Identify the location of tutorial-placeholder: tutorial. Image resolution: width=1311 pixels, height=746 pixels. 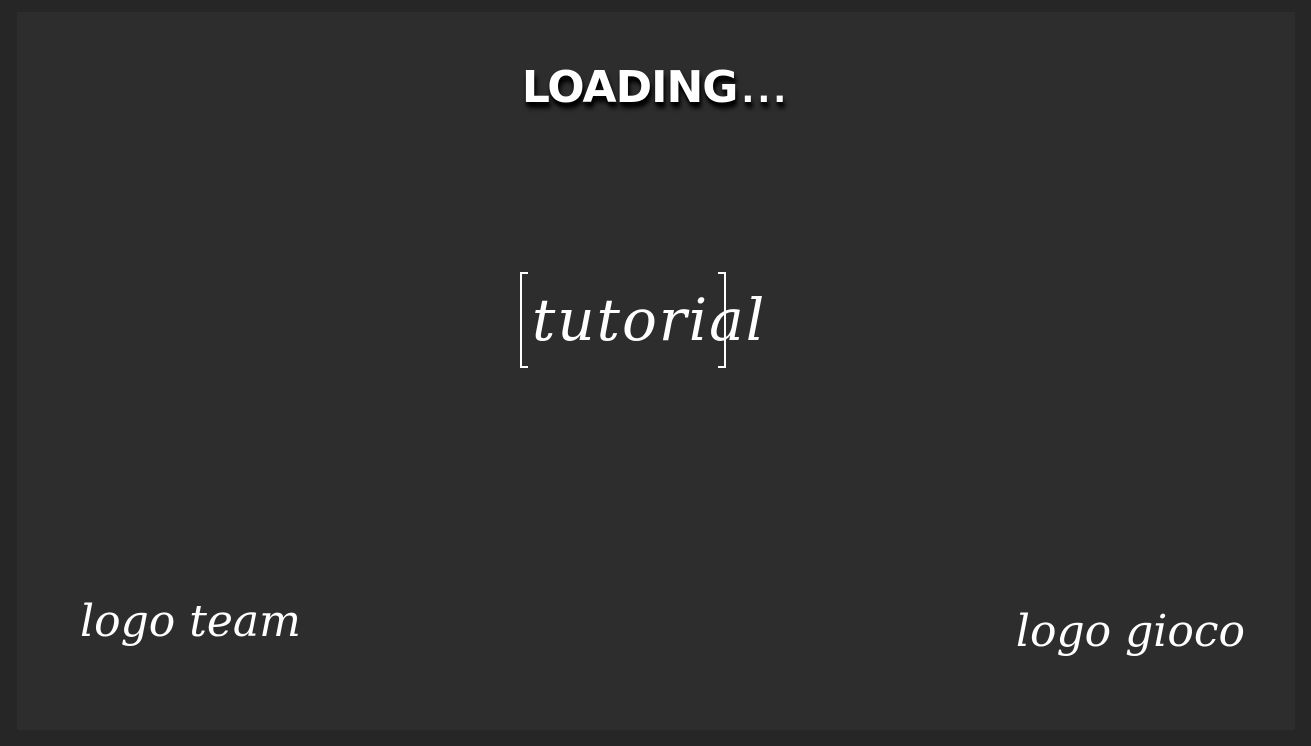
(643, 322).